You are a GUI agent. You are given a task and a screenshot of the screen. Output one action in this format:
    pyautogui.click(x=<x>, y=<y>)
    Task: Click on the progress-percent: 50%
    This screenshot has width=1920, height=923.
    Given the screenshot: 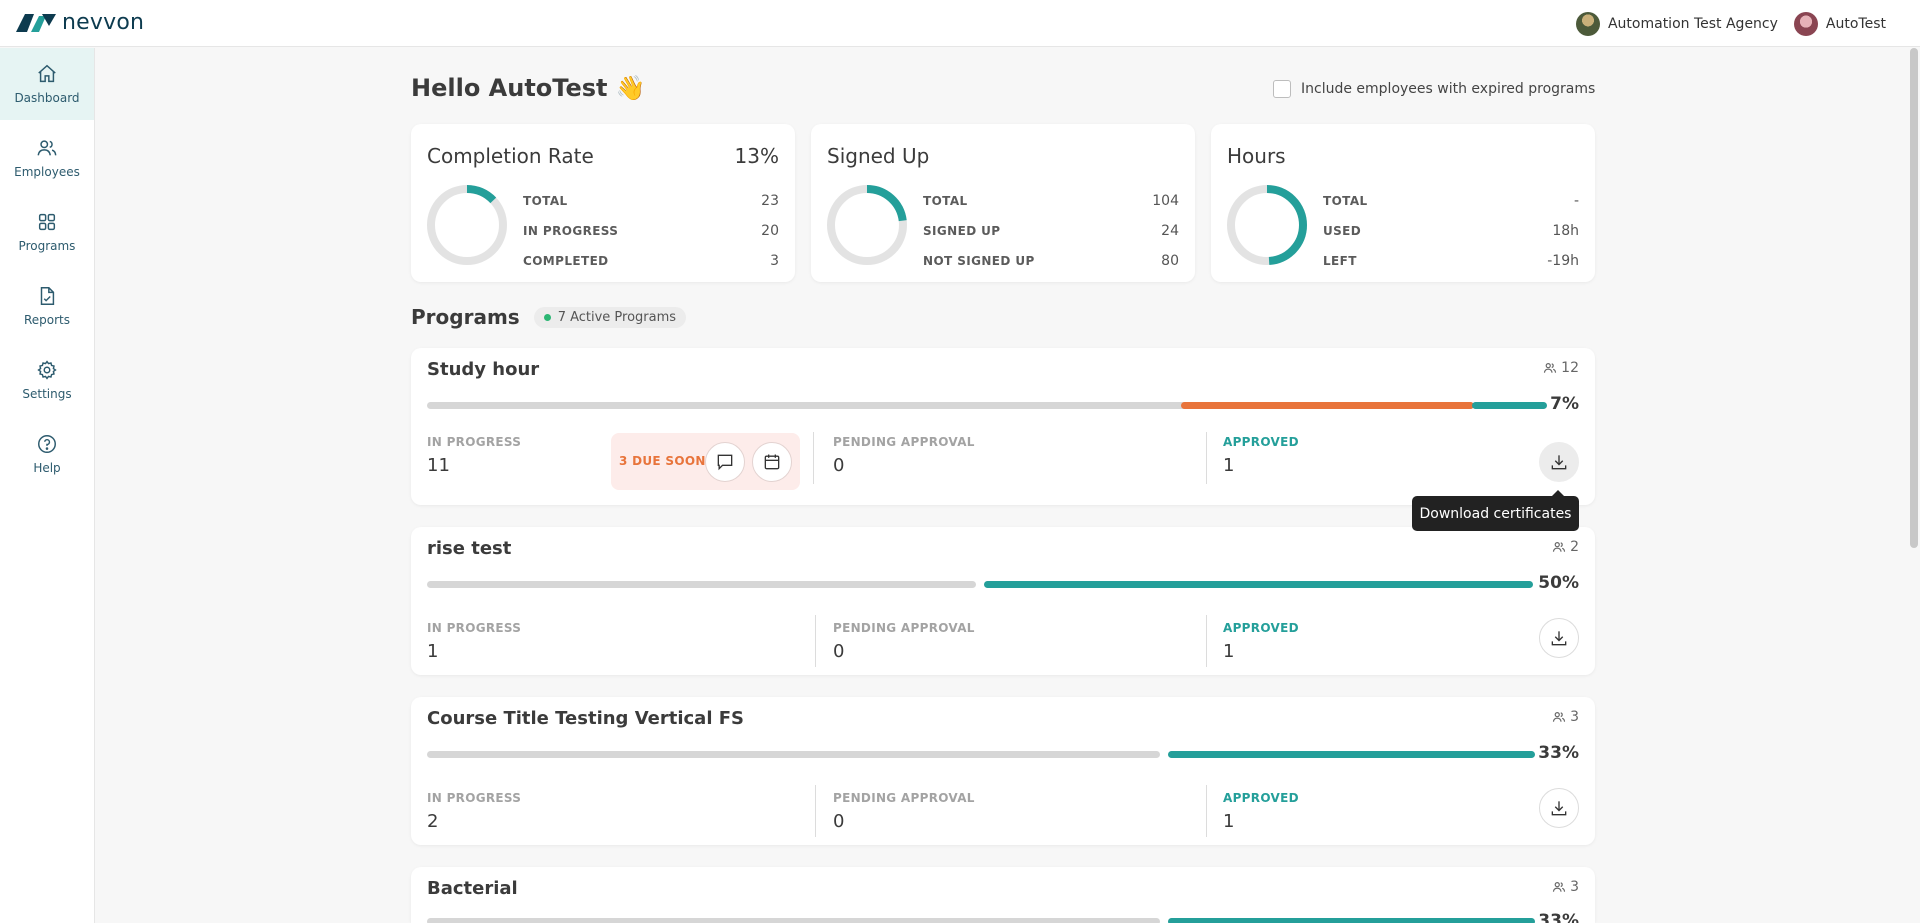 What is the action you would take?
    pyautogui.click(x=1558, y=583)
    